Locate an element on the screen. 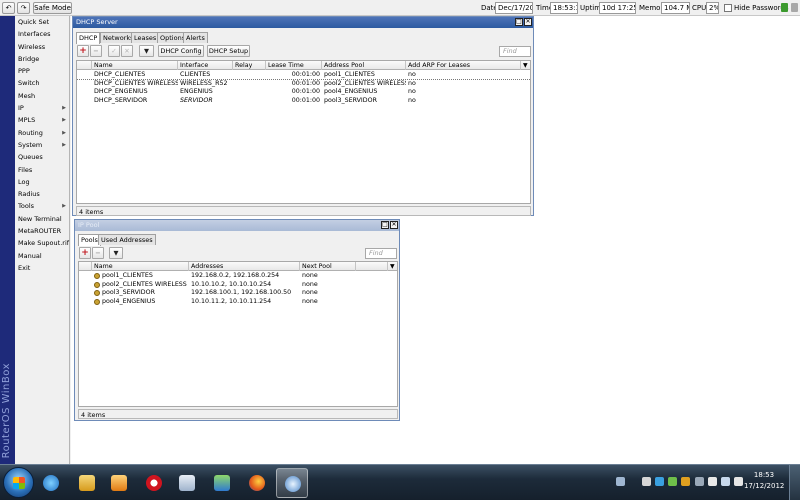 The image size is (800, 500). opera-icon is located at coordinates (154, 483).